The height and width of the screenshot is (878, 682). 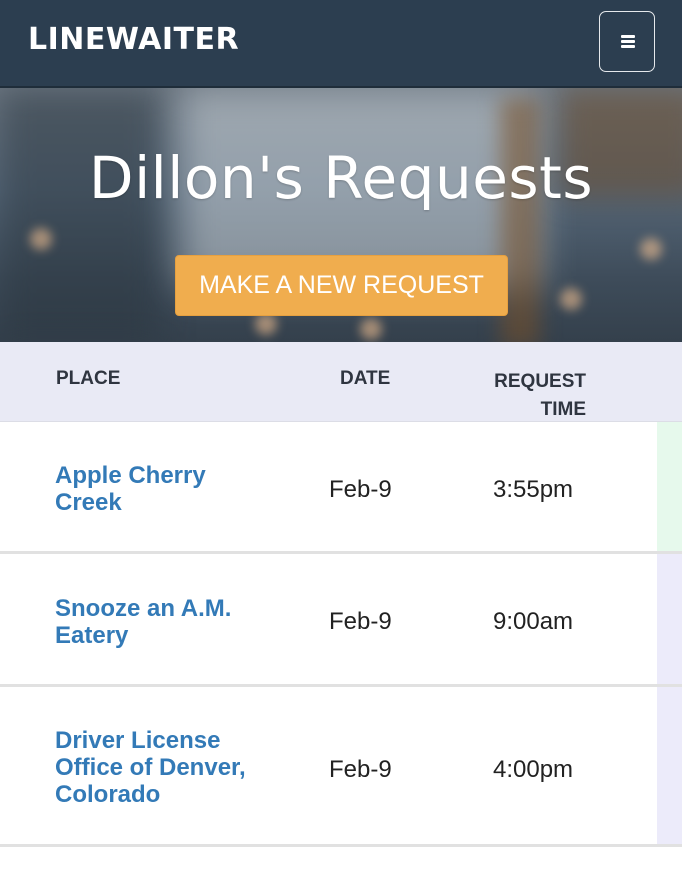 What do you see at coordinates (533, 769) in the screenshot?
I see `request-time: 4:00pm` at bounding box center [533, 769].